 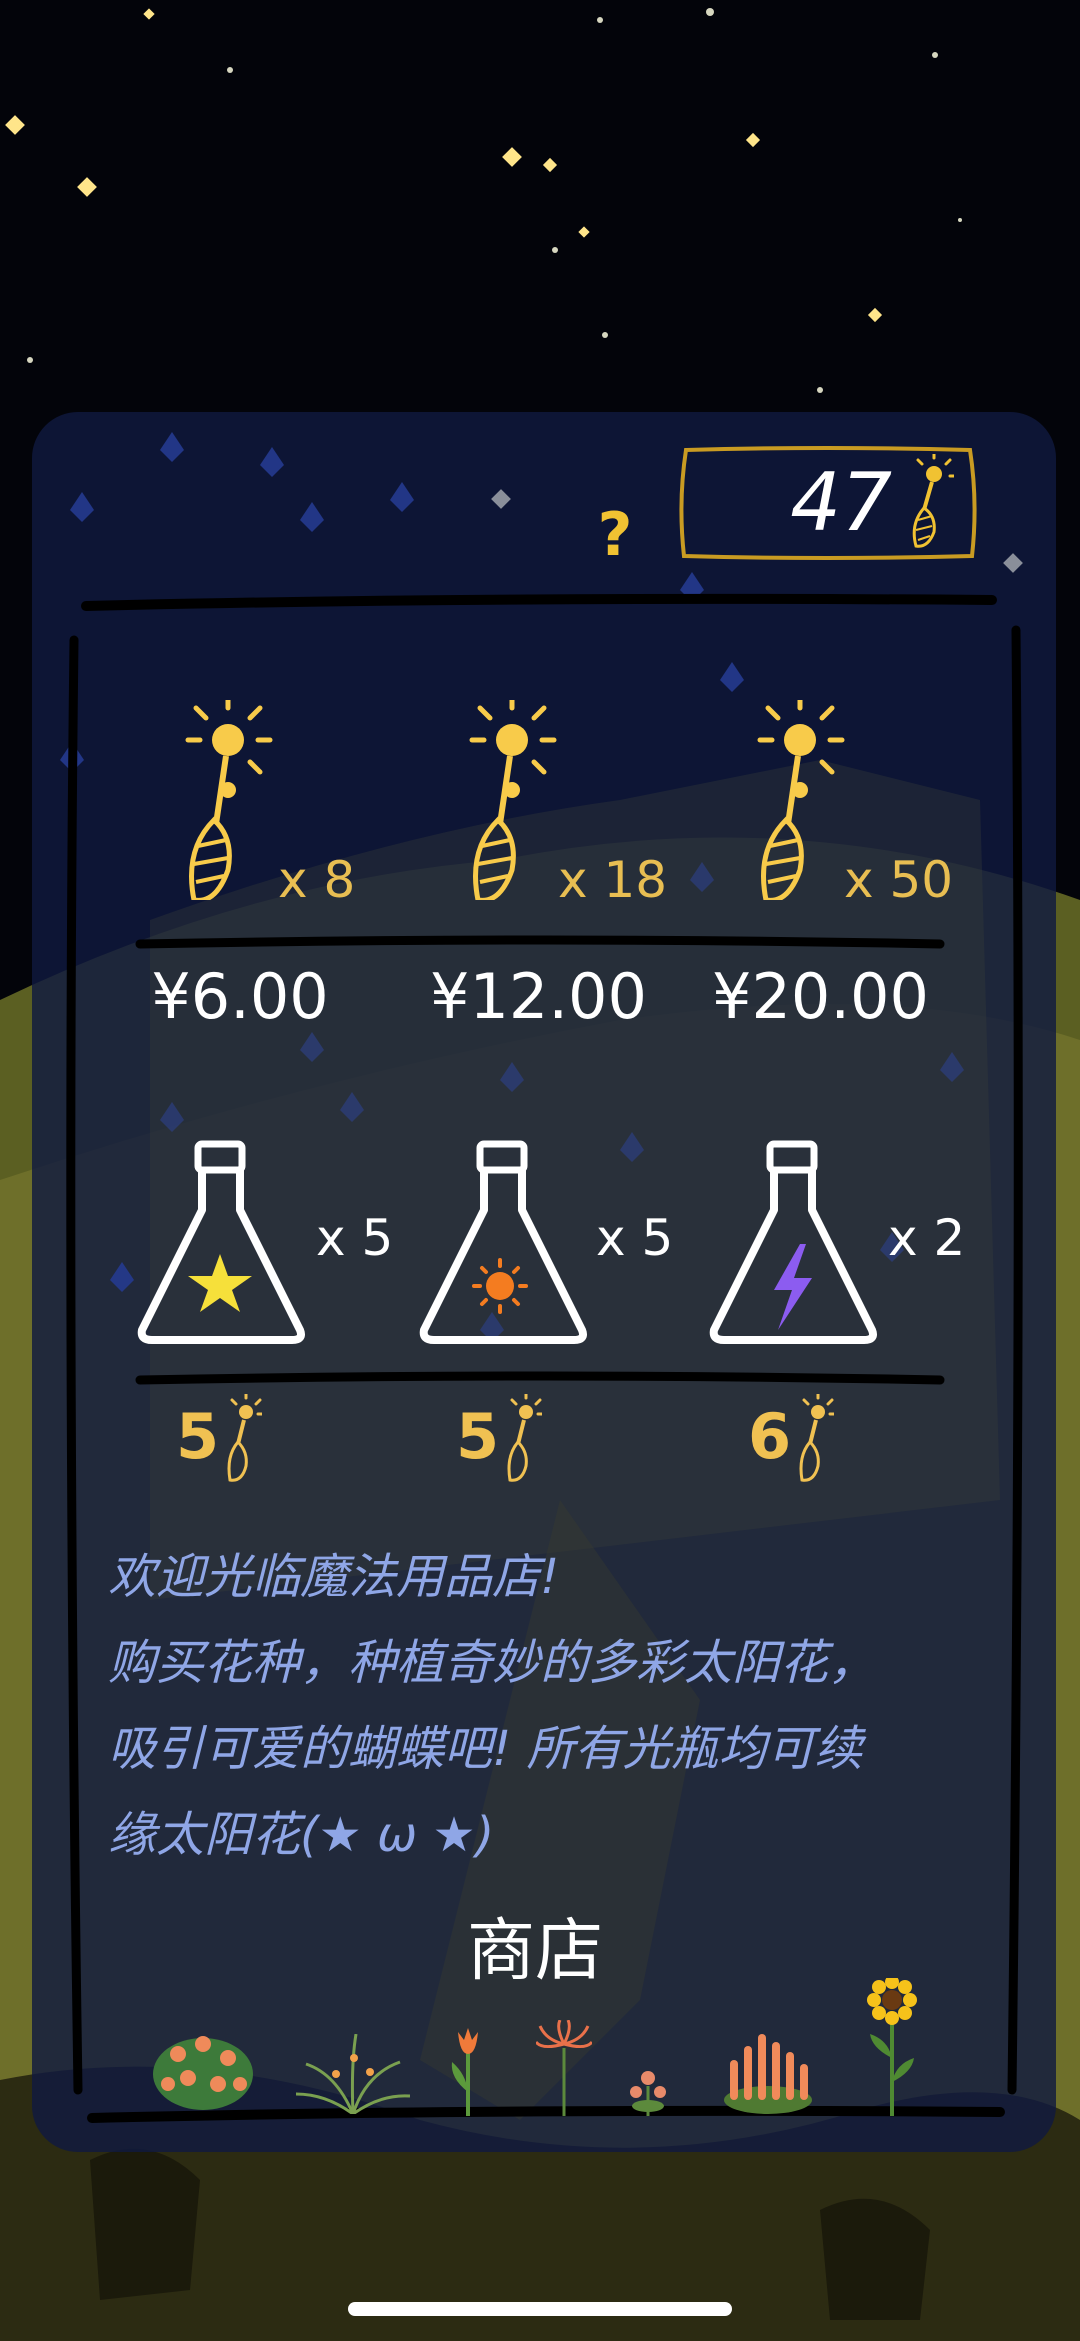 I want to click on bottle-offer-lightning: x 2 6, so click(x=835, y=1315).